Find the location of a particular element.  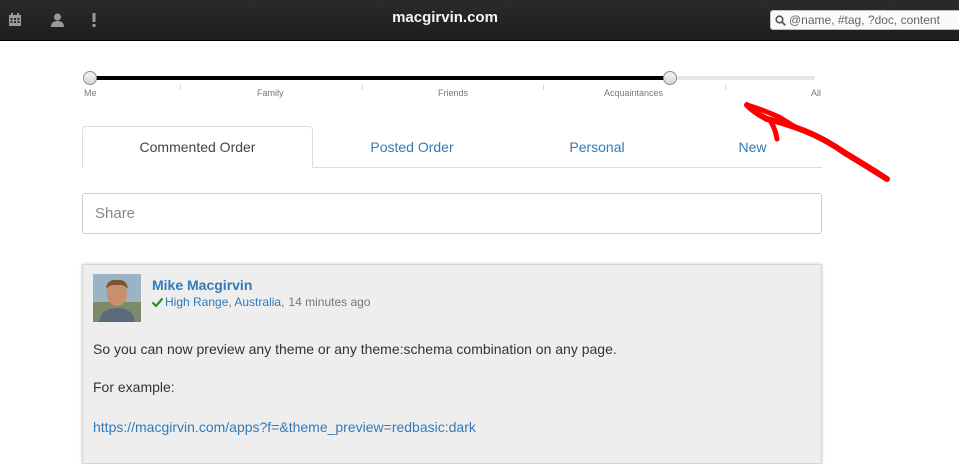

slider-fill is located at coordinates (380, 78).